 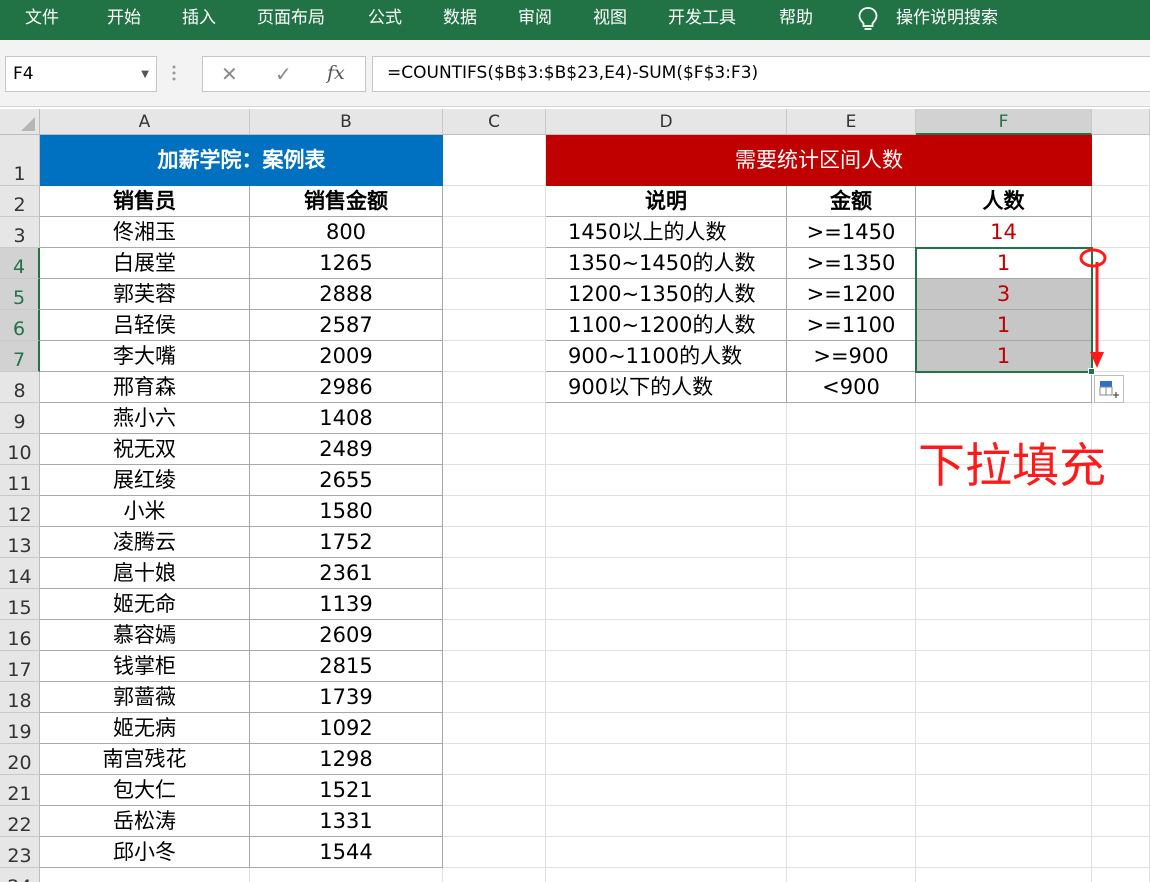 What do you see at coordinates (145, 263) in the screenshot?
I see `salesperson-cell: 白展堂` at bounding box center [145, 263].